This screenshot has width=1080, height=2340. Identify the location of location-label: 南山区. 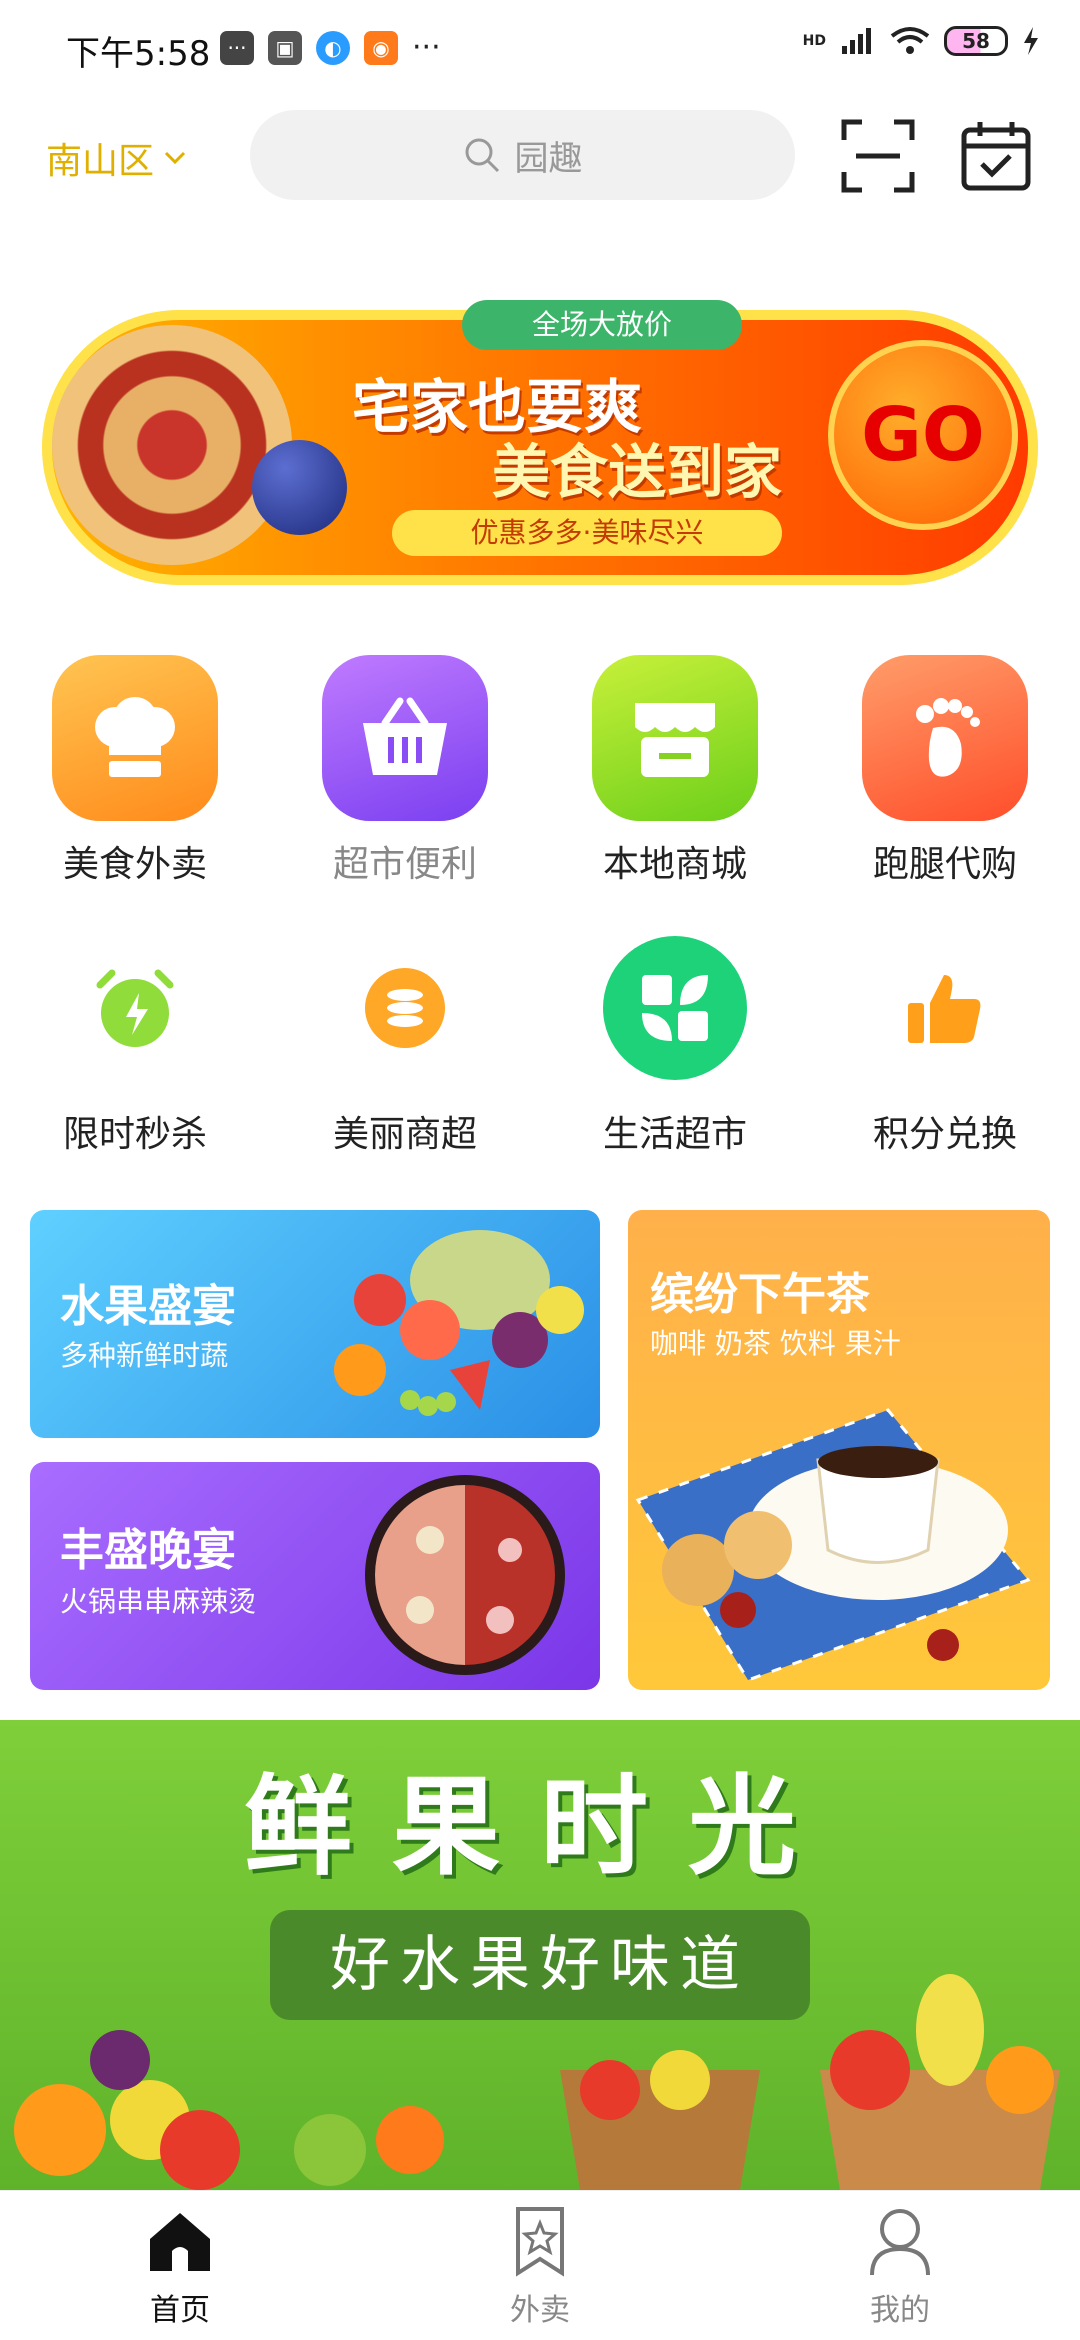
(100, 161).